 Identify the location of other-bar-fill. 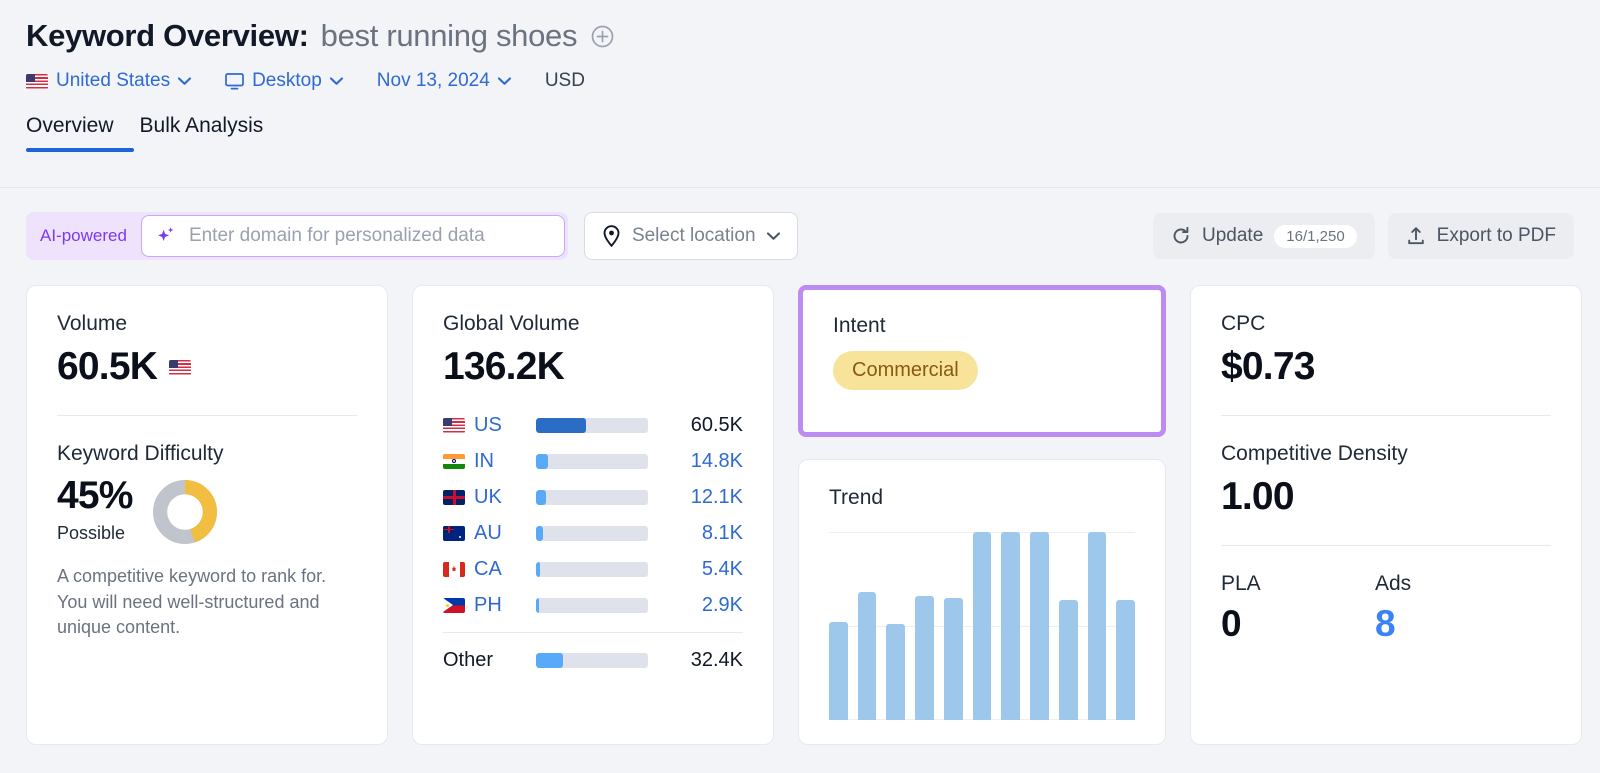
(549, 660).